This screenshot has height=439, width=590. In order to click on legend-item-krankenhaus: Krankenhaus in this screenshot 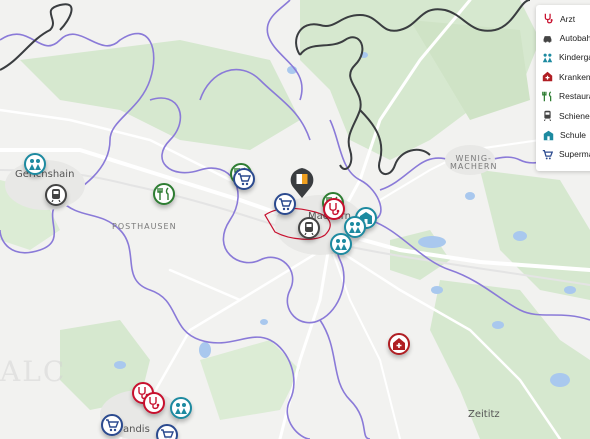, I will do `click(566, 76)`.